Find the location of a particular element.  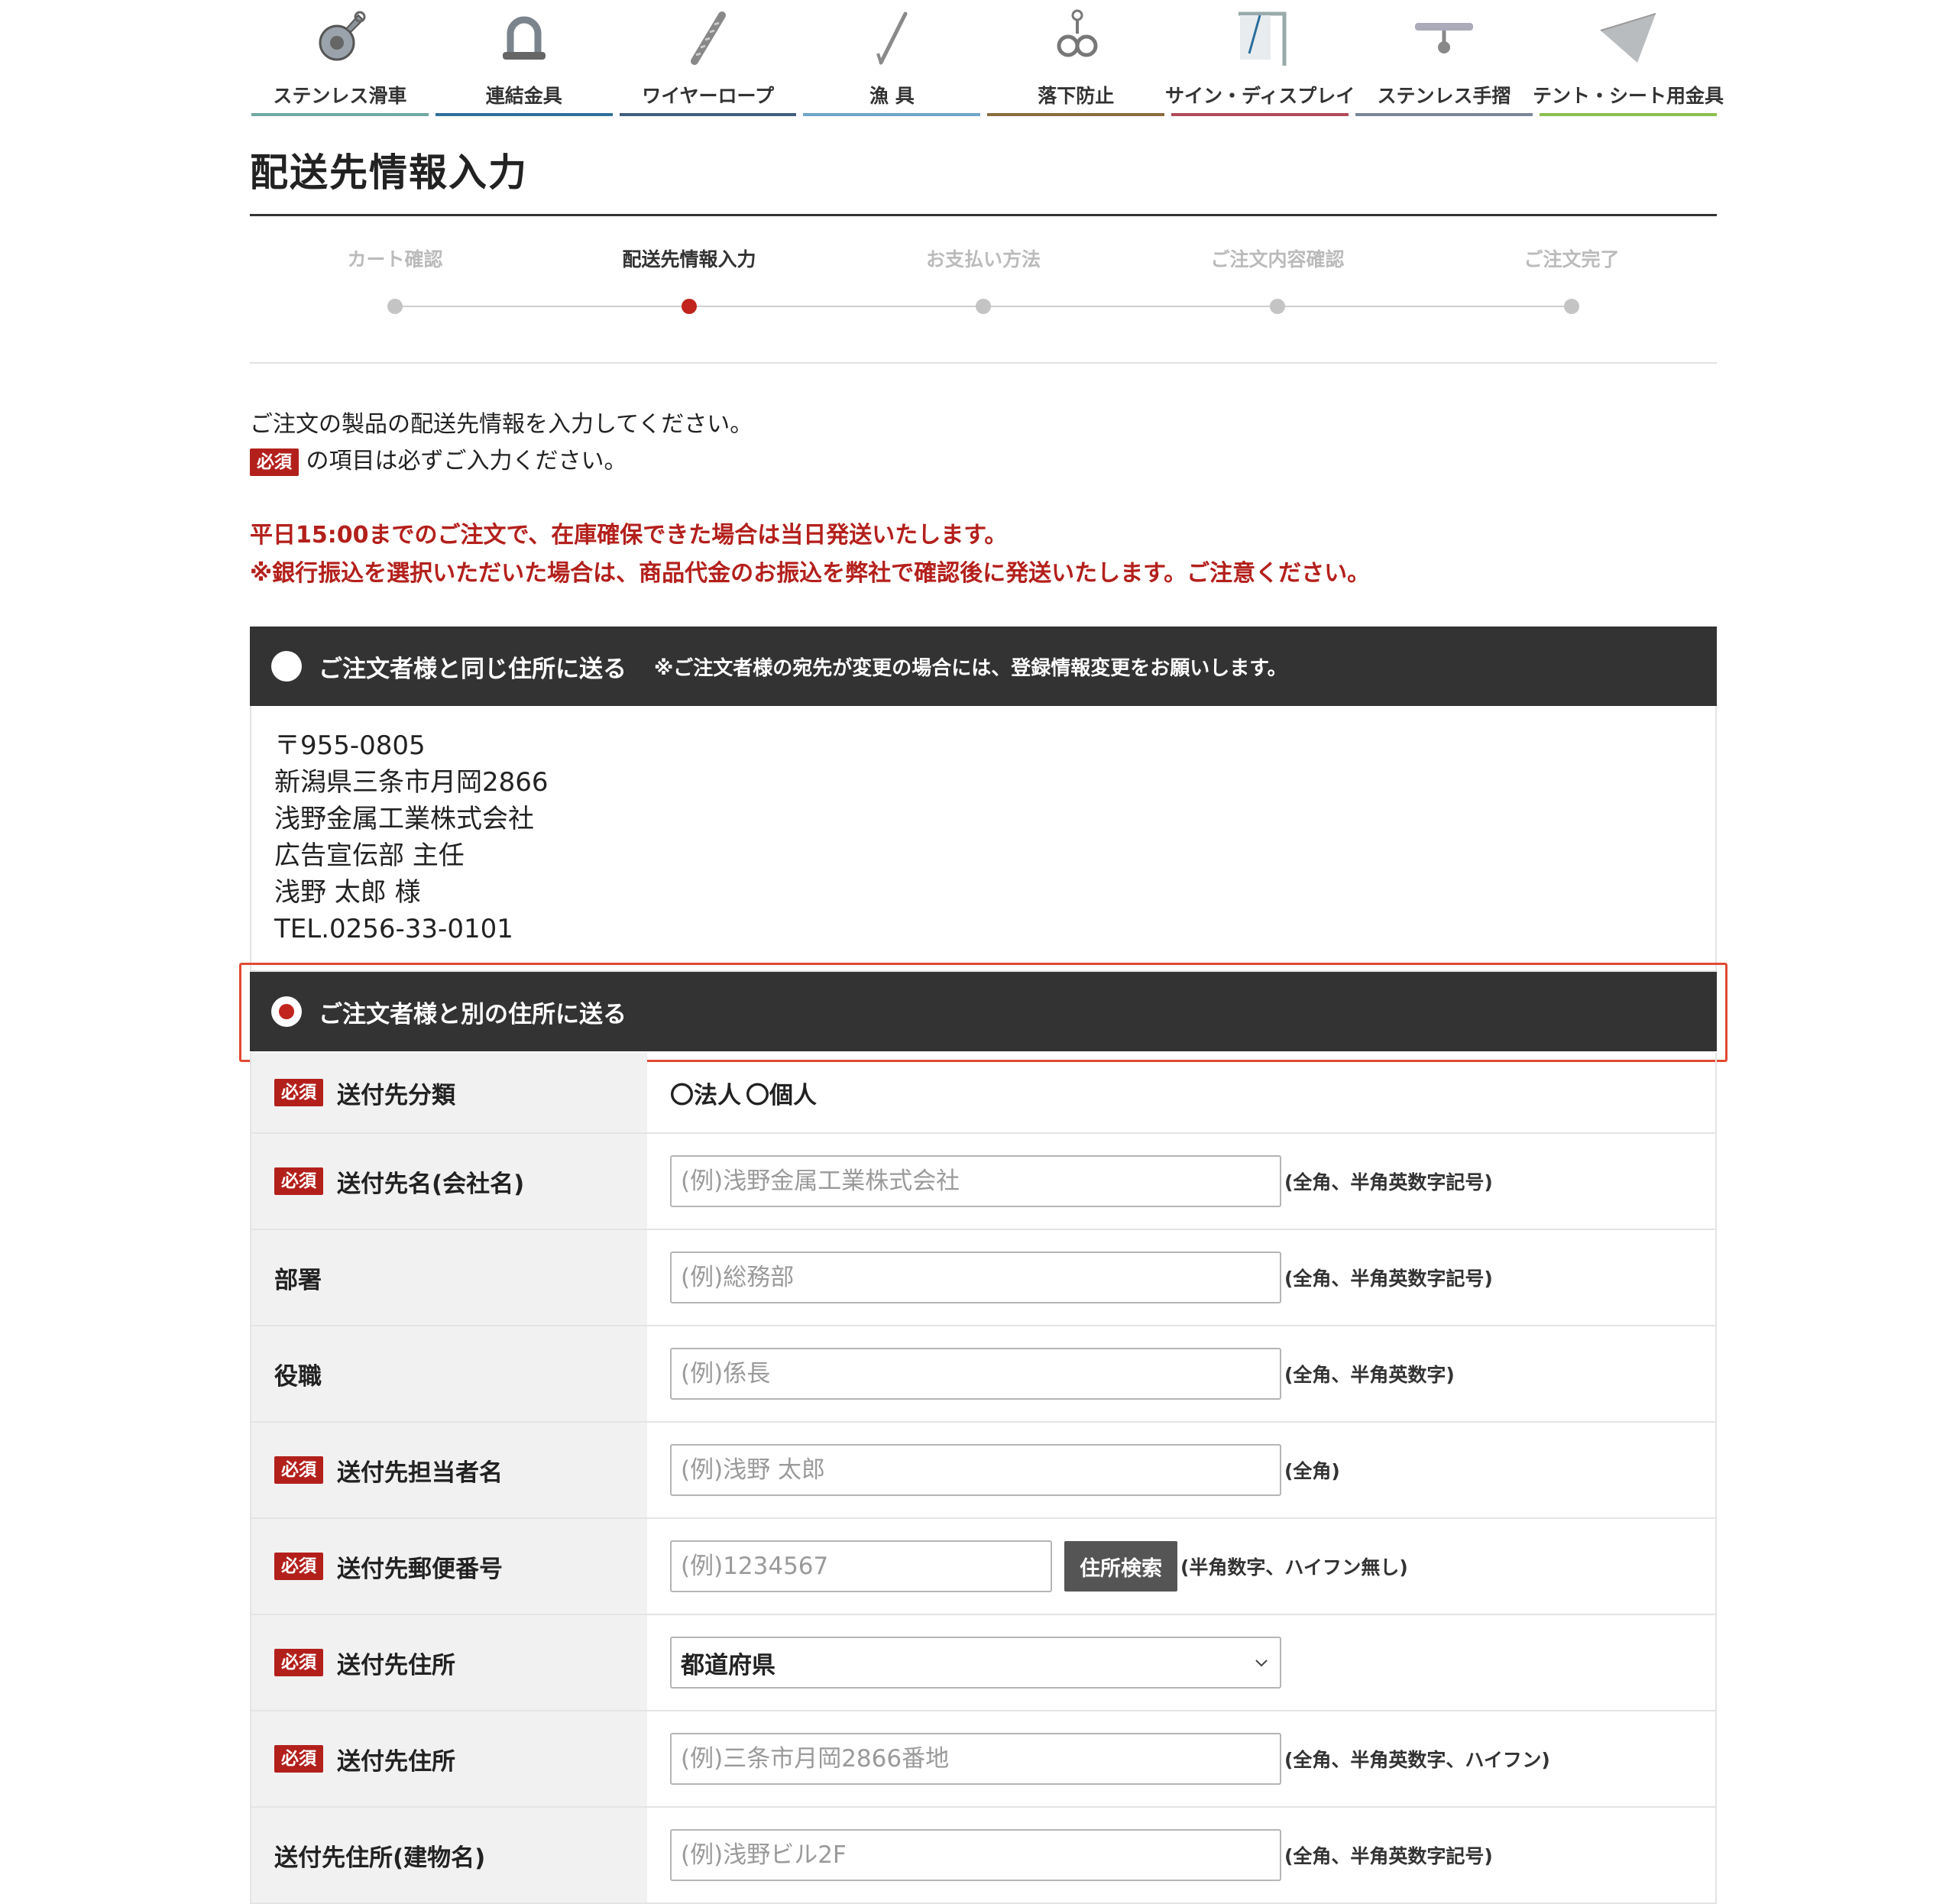

intro-line-1: ご注文の製品の配送先情報を入力してください。 is located at coordinates (501, 424).